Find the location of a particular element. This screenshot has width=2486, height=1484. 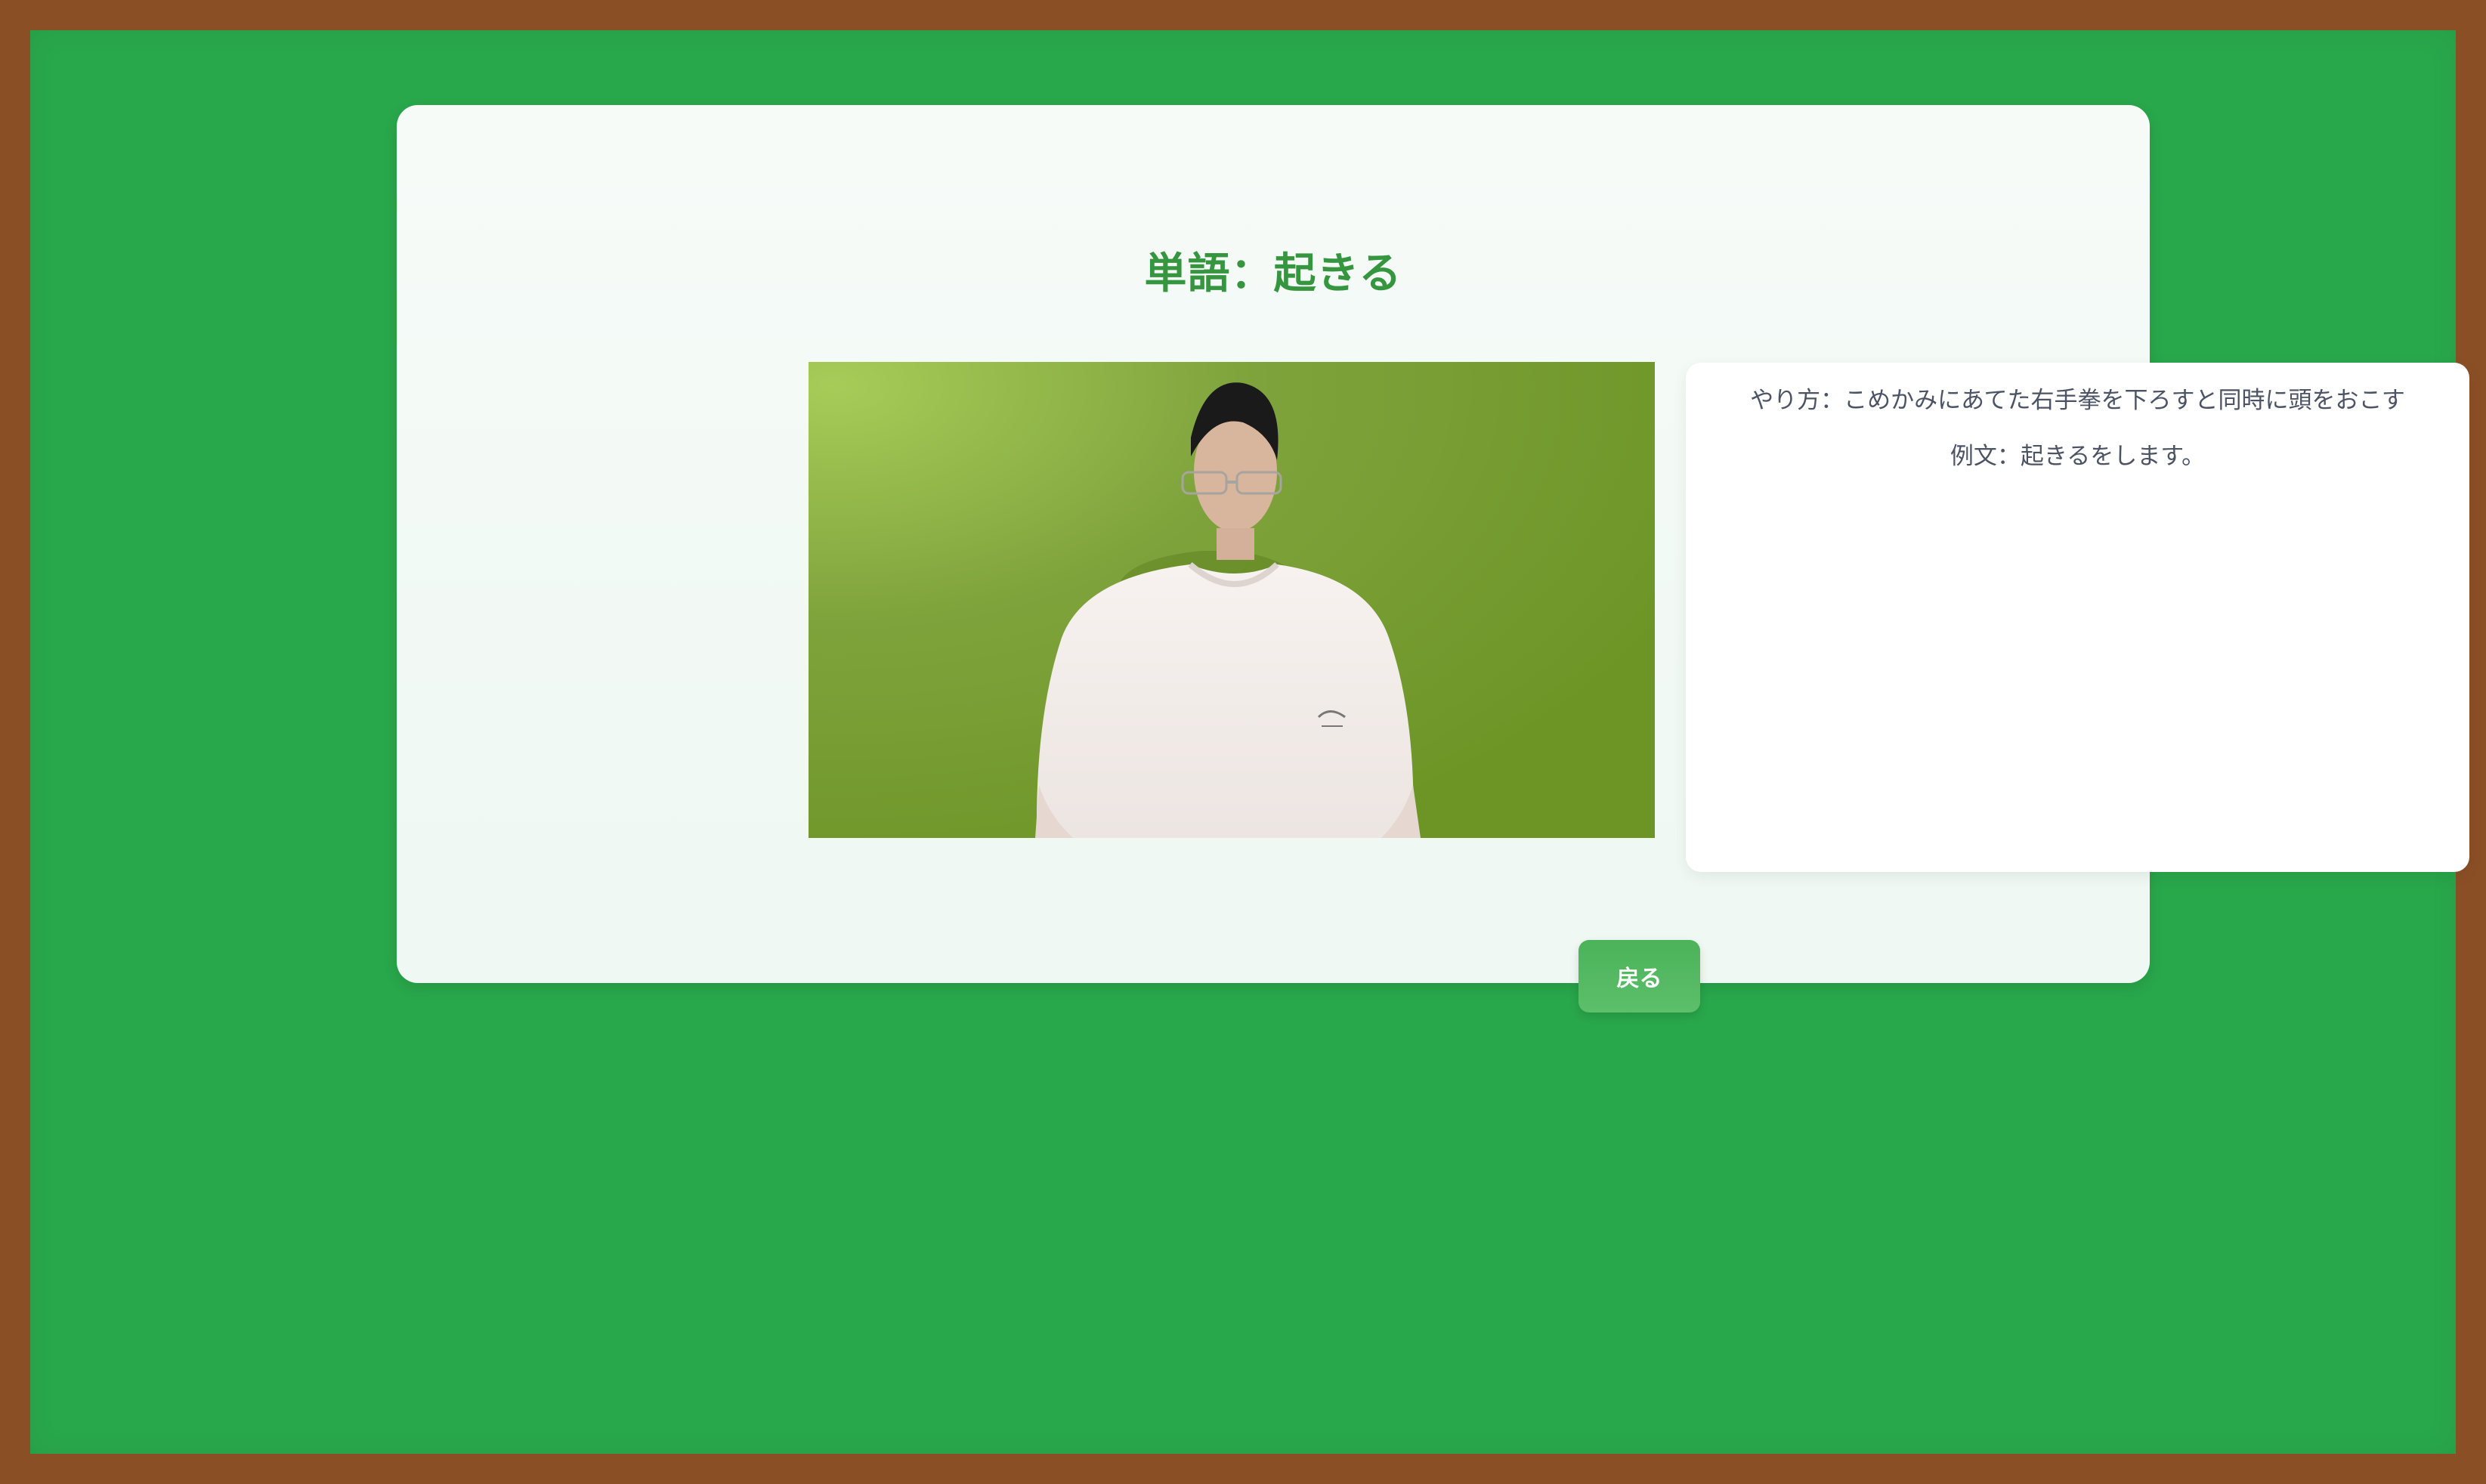

page-title: 単語：起きる is located at coordinates (1273, 273).